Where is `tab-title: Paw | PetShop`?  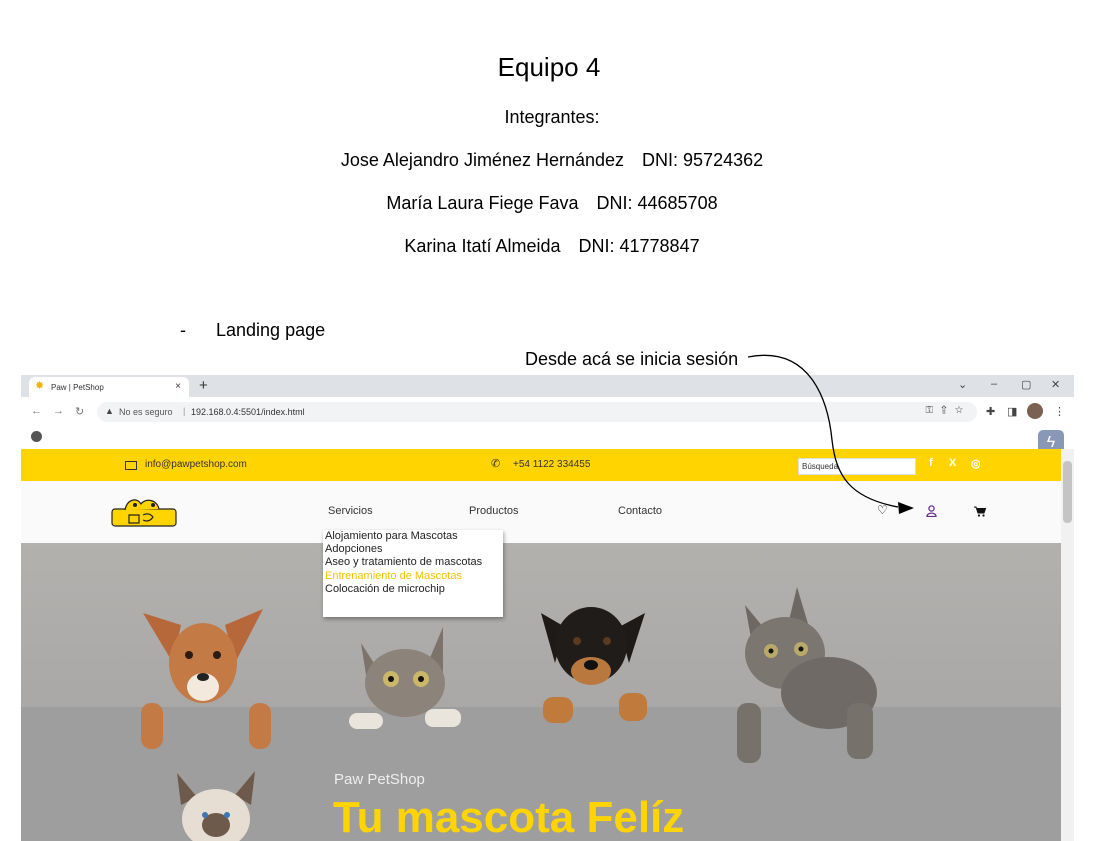 tab-title: Paw | PetShop is located at coordinates (77, 387).